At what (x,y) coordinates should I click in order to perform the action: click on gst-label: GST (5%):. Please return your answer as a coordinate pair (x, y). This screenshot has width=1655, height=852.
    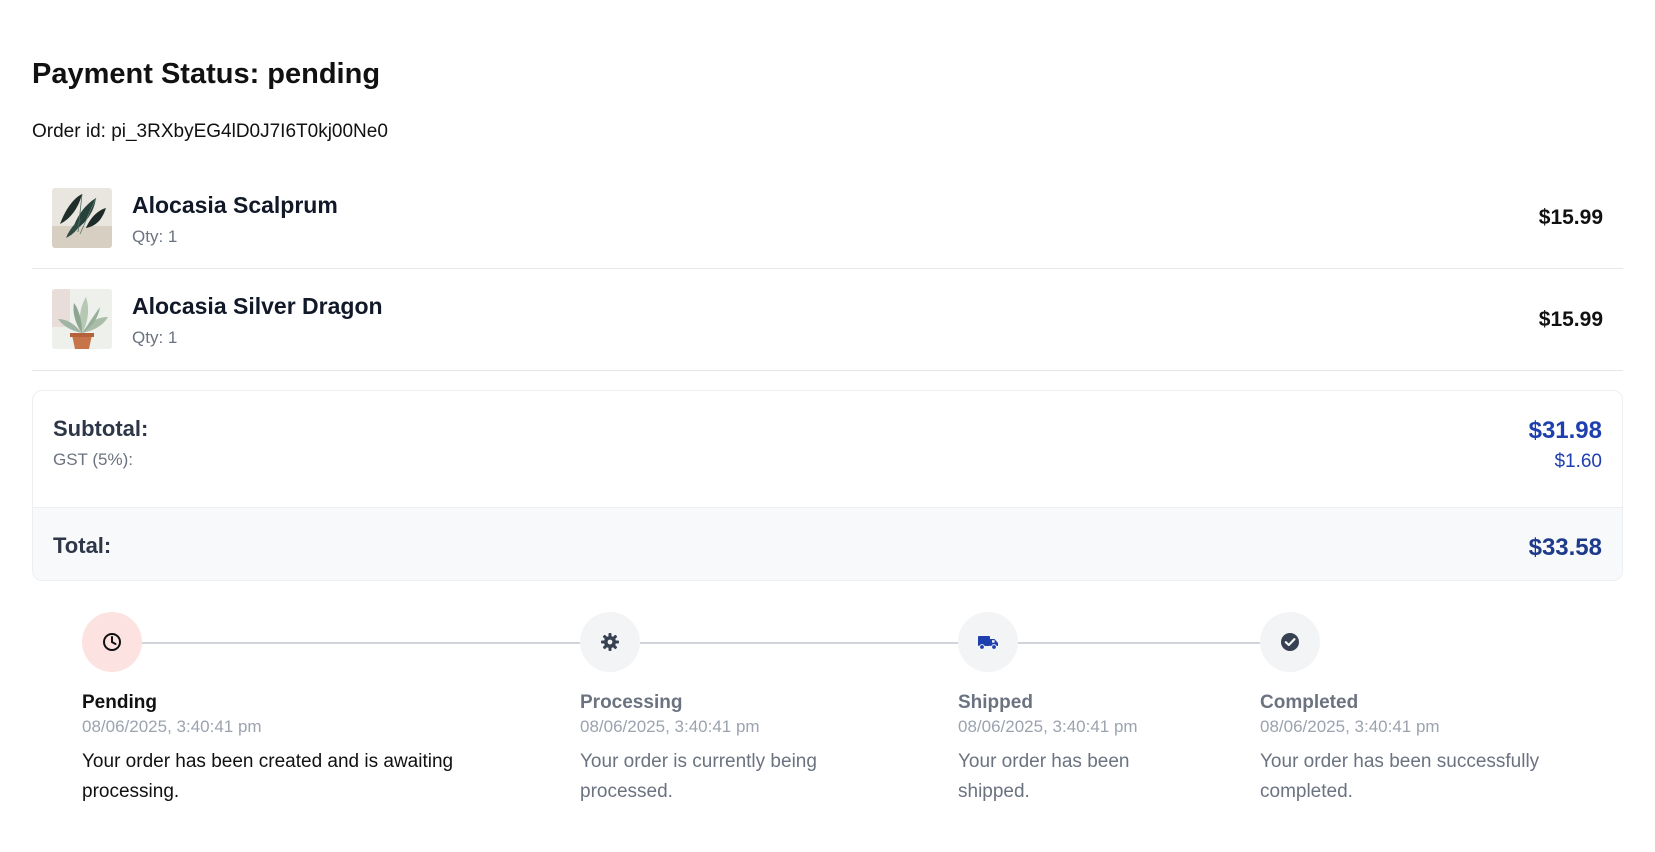
    Looking at the image, I should click on (93, 459).